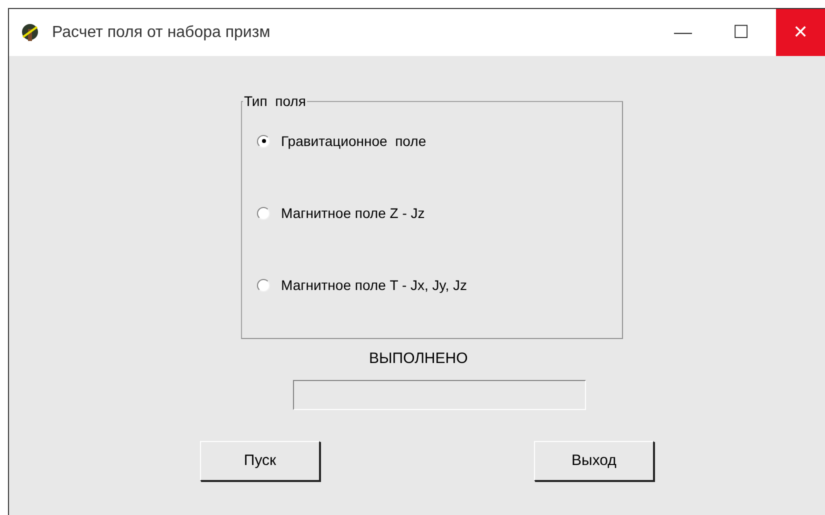  Describe the element at coordinates (275, 101) in the screenshot. I see `group-legend: Тип поля` at that location.